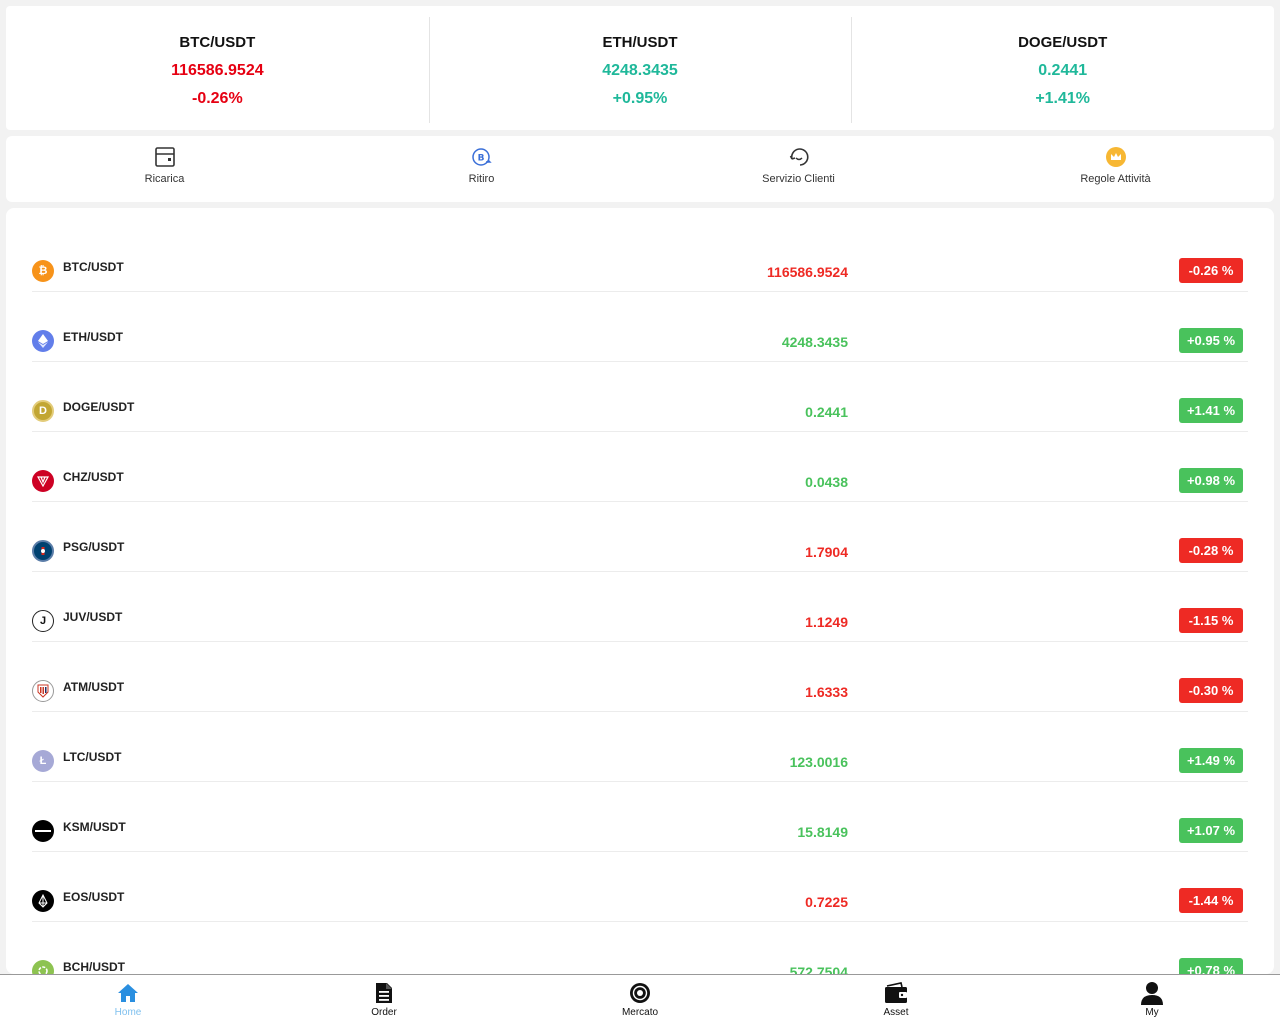 The height and width of the screenshot is (1024, 1280). Describe the element at coordinates (826, 902) in the screenshot. I see `pair-price: 0.7225` at that location.